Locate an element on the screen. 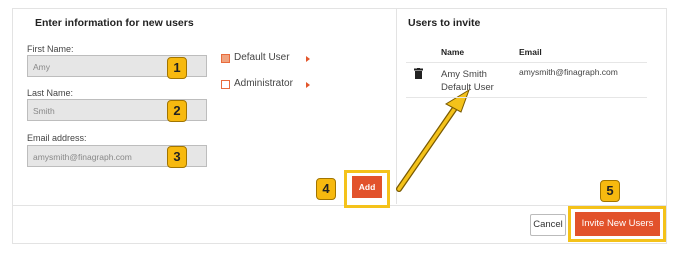 The width and height of the screenshot is (681, 253). invitee-role: Default User is located at coordinates (467, 87).